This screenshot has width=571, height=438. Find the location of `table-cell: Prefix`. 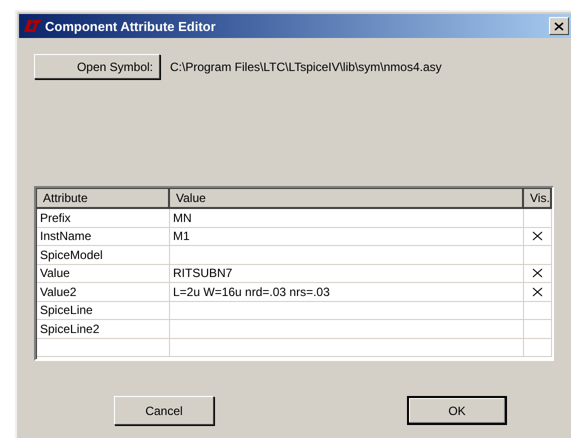

table-cell: Prefix is located at coordinates (103, 218).